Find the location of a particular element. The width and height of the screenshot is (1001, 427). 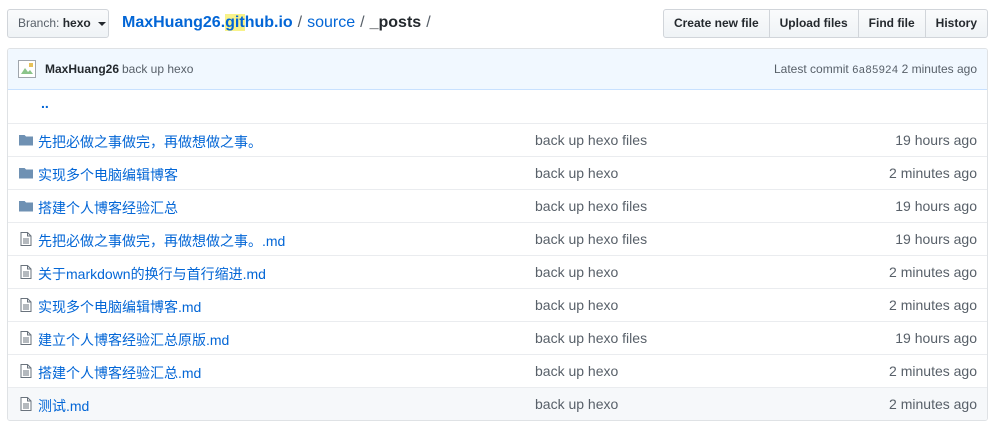

history-button: History is located at coordinates (956, 23).